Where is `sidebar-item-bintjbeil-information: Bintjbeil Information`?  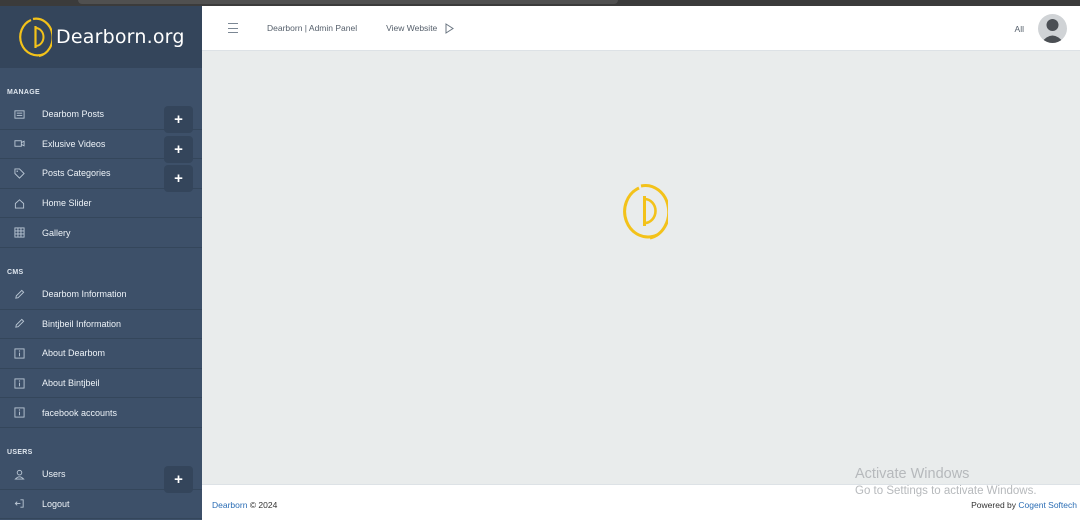
sidebar-item-bintjbeil-information: Bintjbeil Information is located at coordinates (101, 325).